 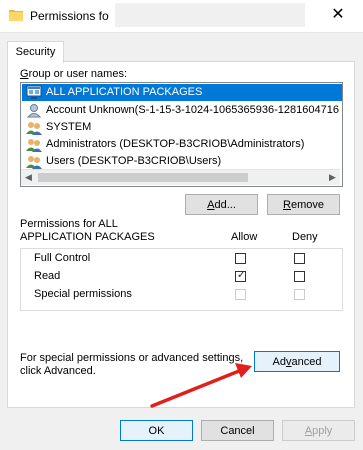 I want to click on perm-row-label: Special permissions, so click(x=83, y=294).